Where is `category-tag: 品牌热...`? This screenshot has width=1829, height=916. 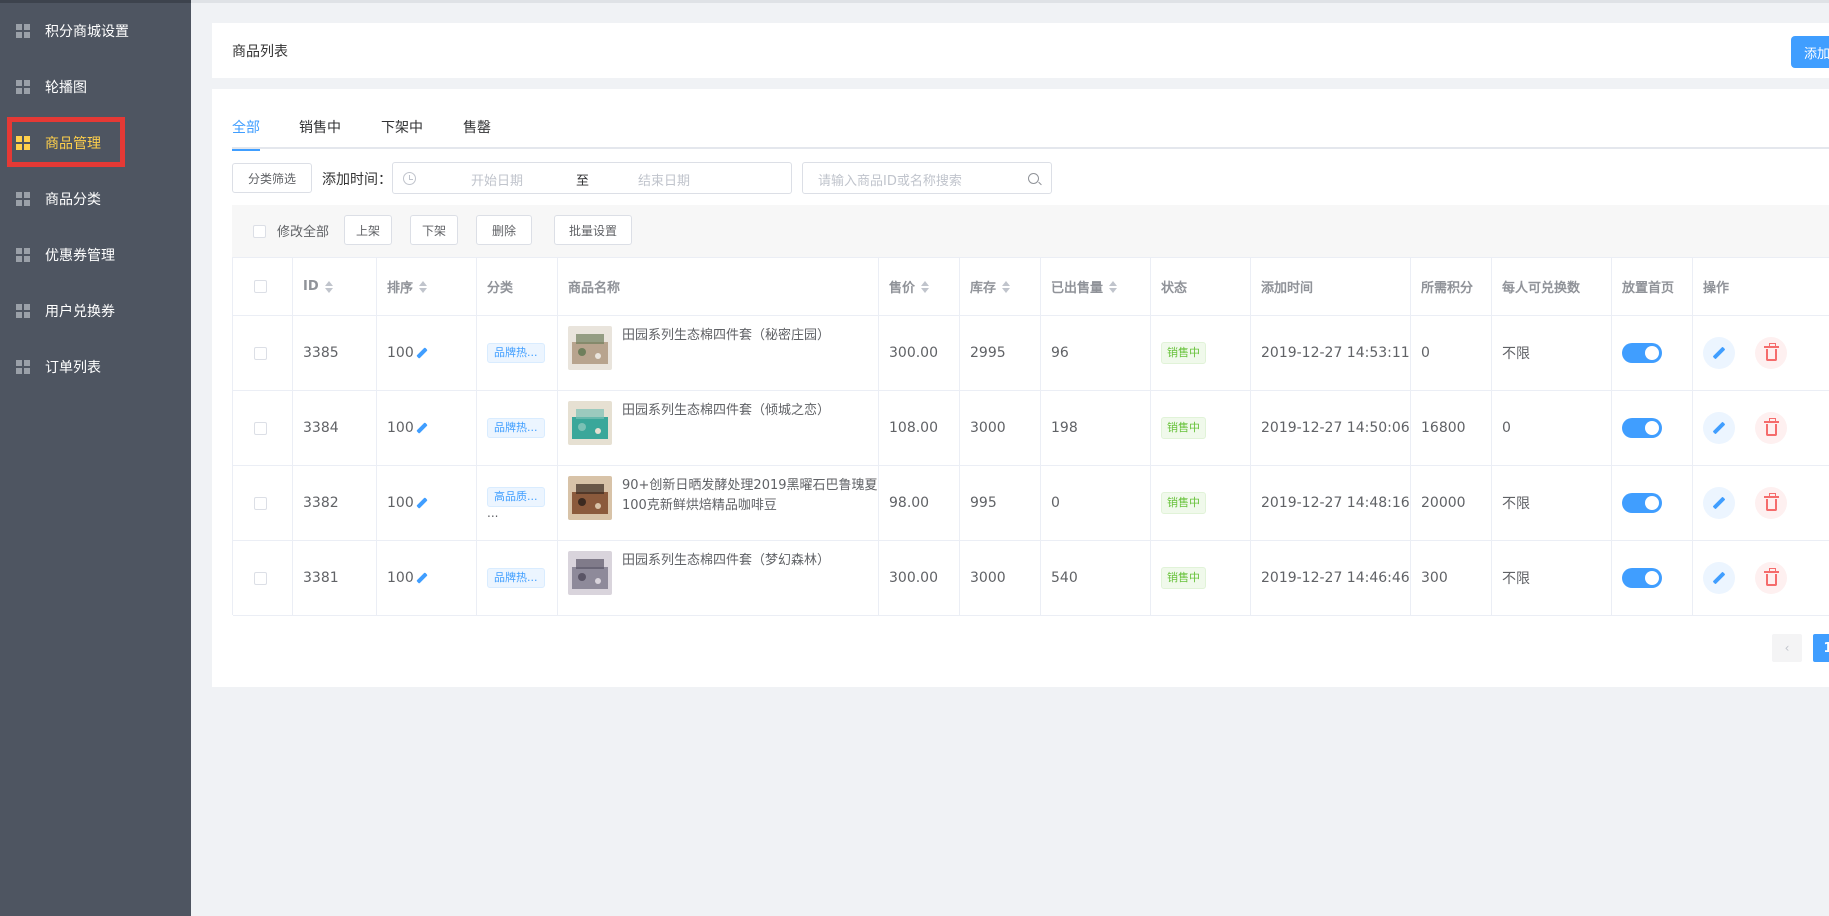 category-tag: 品牌热... is located at coordinates (516, 578).